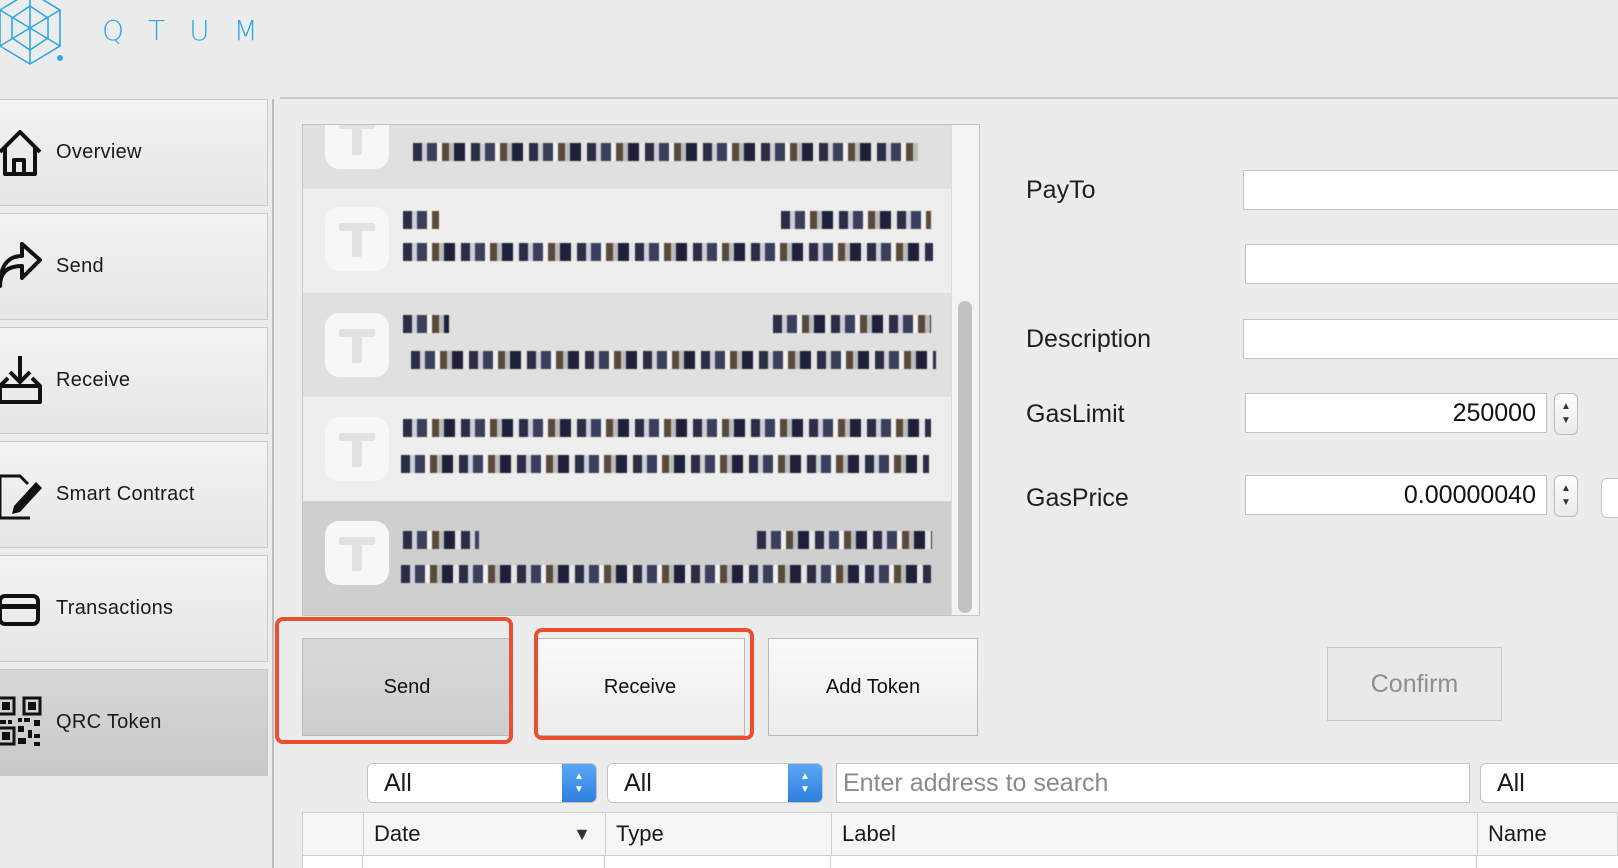  I want to click on column-header-label-text: Label, so click(869, 833).